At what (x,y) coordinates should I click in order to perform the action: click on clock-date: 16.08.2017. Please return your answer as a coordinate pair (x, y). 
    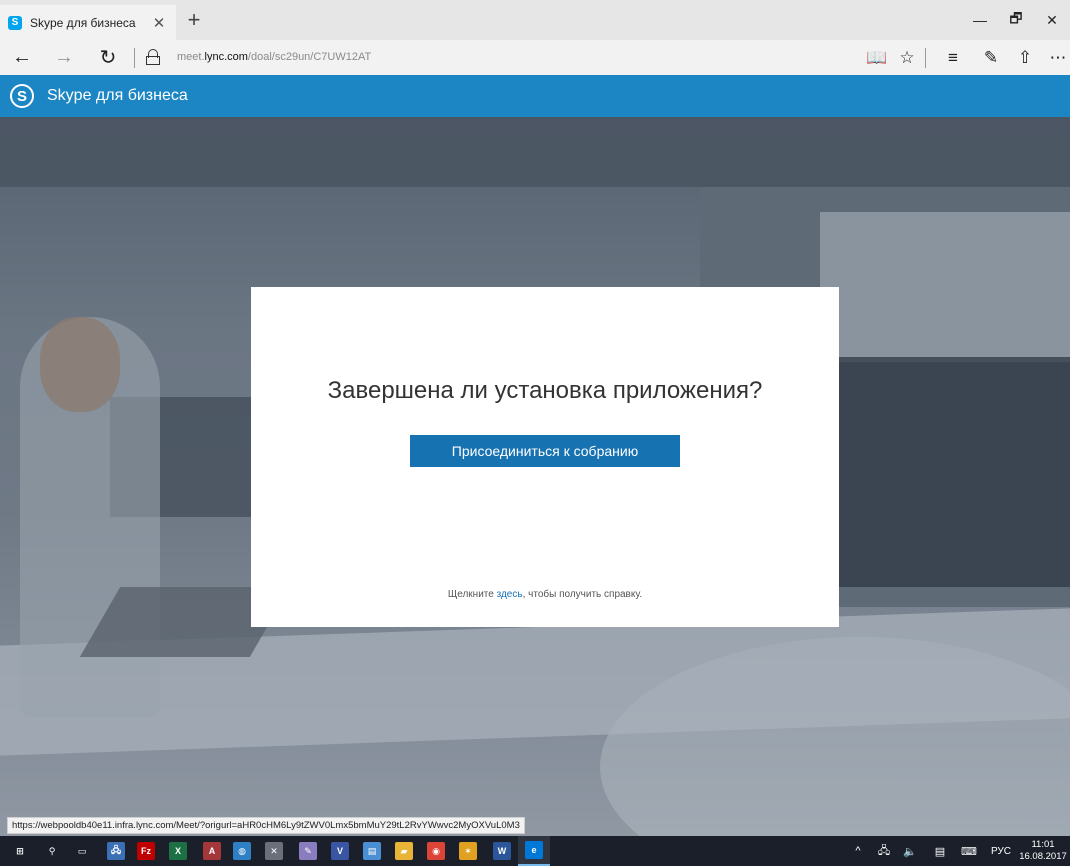
    Looking at the image, I should click on (1043, 856).